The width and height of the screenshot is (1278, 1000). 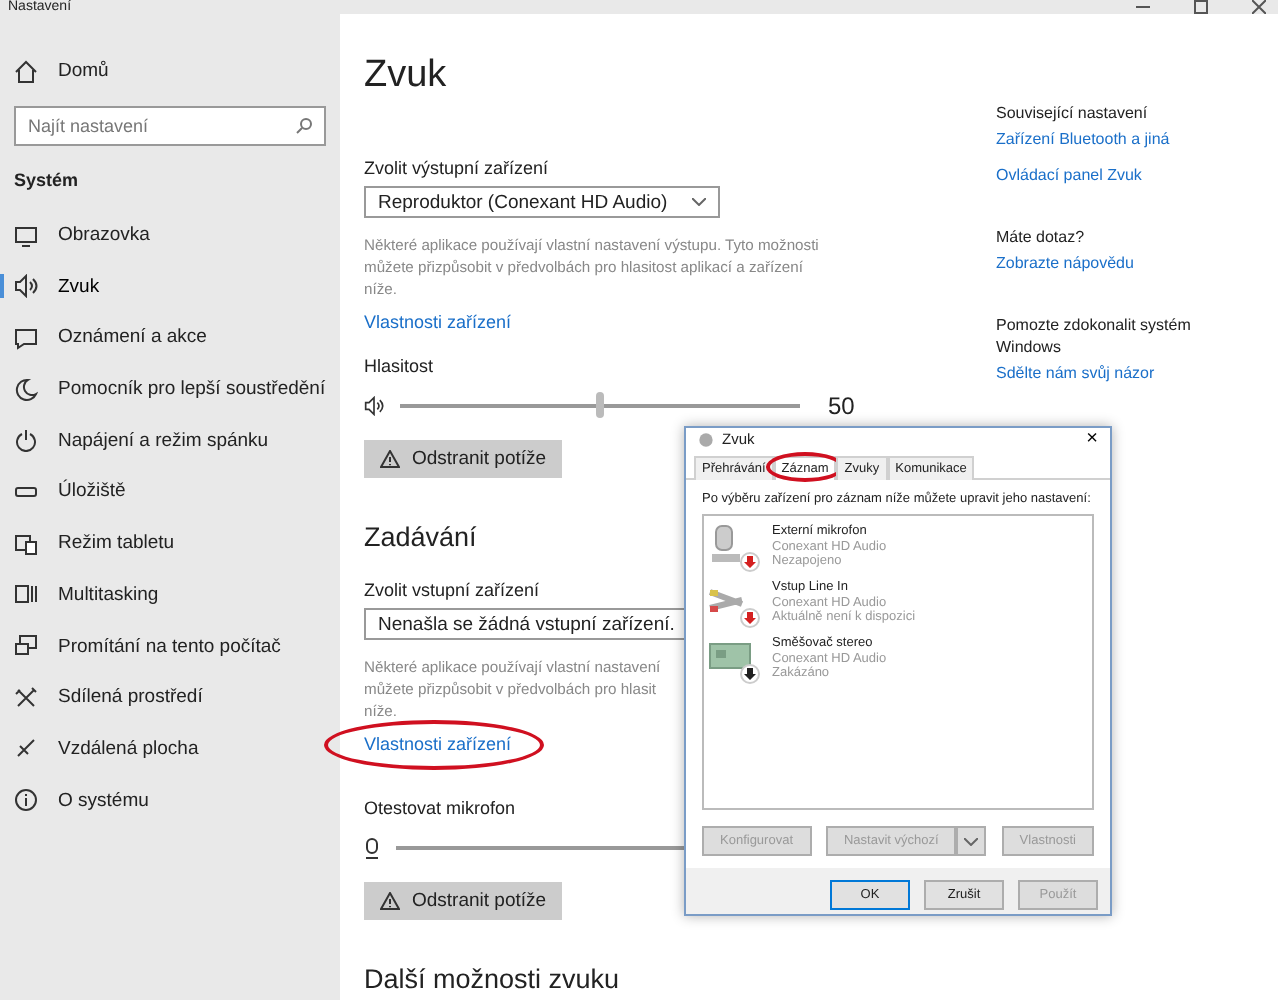 I want to click on related-heading: Máte dotaz?, so click(x=1041, y=237).